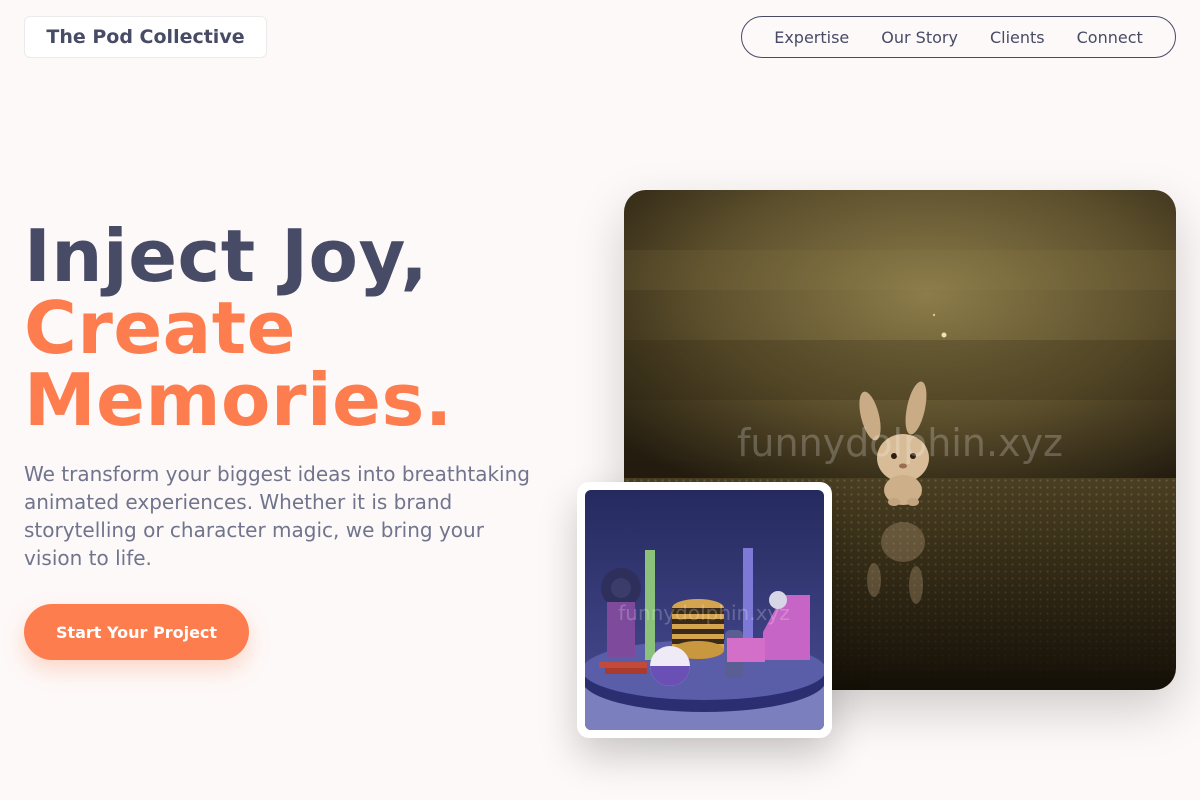 This screenshot has width=1200, height=800. Describe the element at coordinates (160, 328) in the screenshot. I see `hero-title-line-2: Create` at that location.